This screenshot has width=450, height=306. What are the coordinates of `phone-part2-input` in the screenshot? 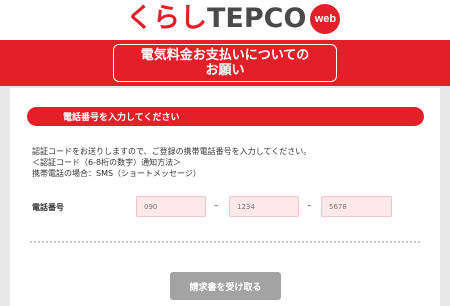 It's located at (264, 206).